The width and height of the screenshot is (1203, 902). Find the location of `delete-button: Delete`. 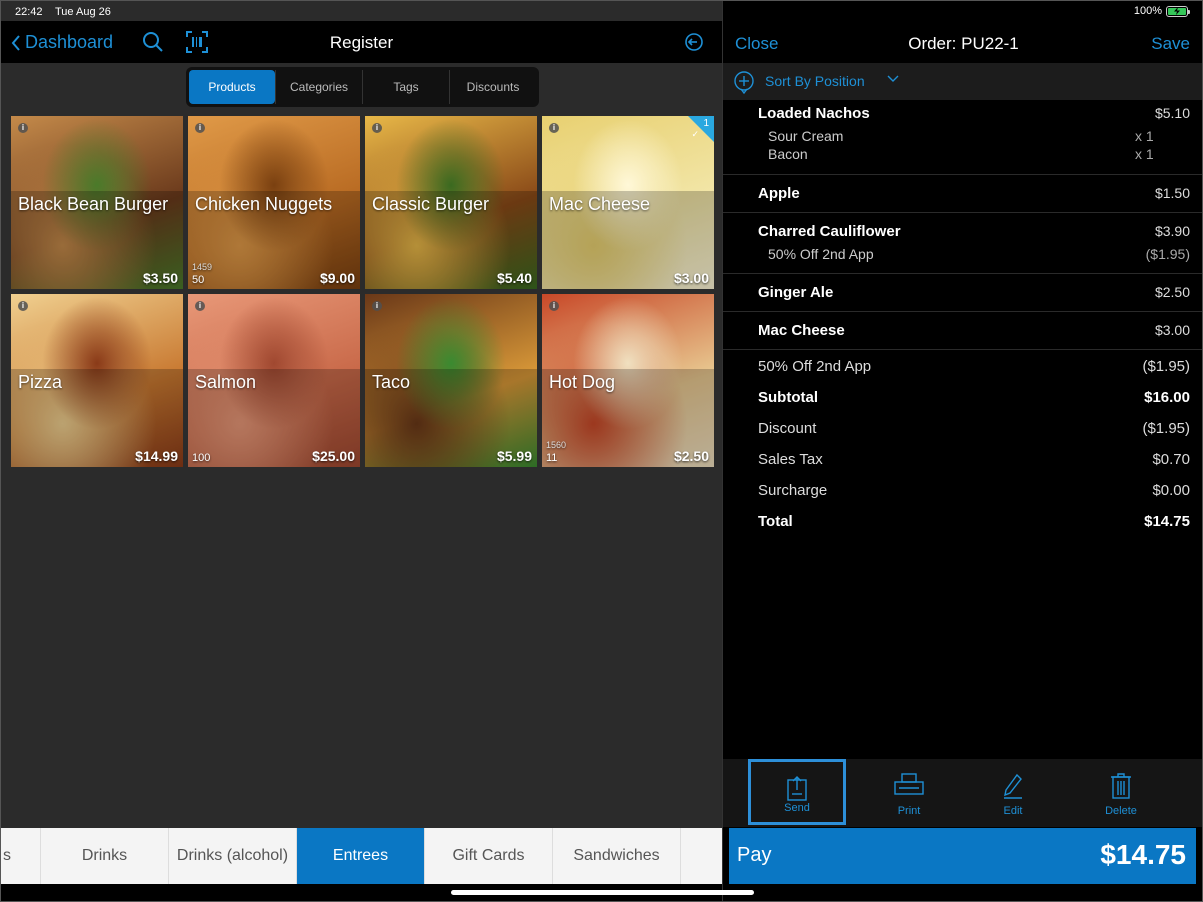

delete-button: Delete is located at coordinates (1121, 792).